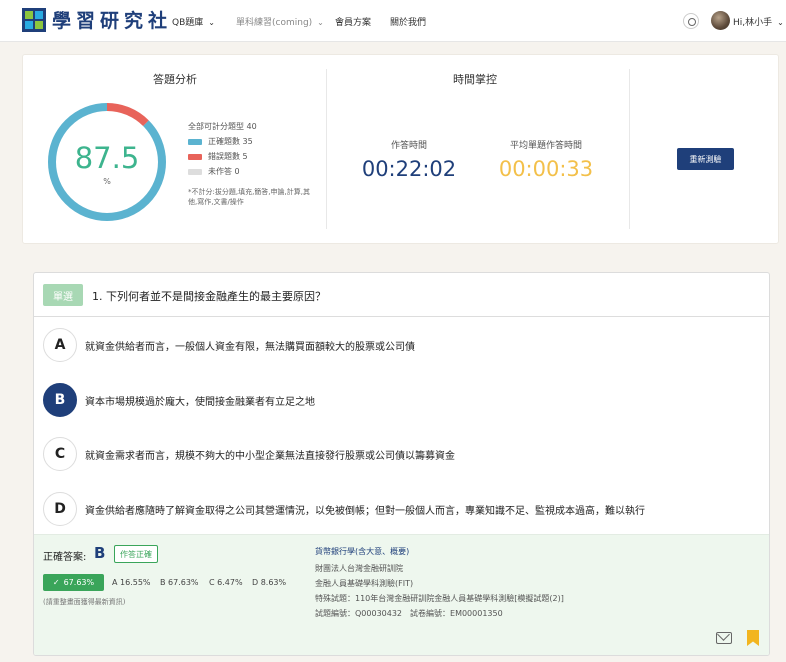 This screenshot has width=786, height=662. Describe the element at coordinates (280, 21) in the screenshot. I see `nav-single-subject: 單科練習(coming) ⌄` at that location.